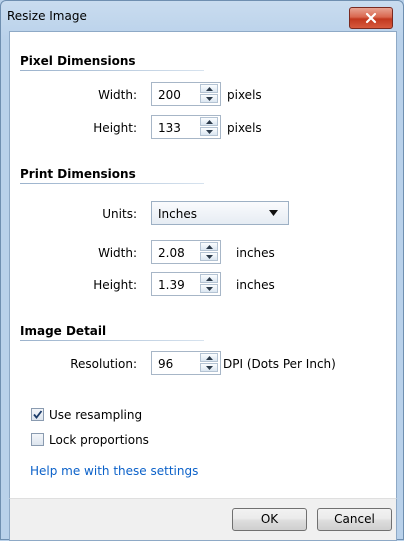 The image size is (404, 541). What do you see at coordinates (244, 95) in the screenshot?
I see `pixel-width-unit: pixels` at bounding box center [244, 95].